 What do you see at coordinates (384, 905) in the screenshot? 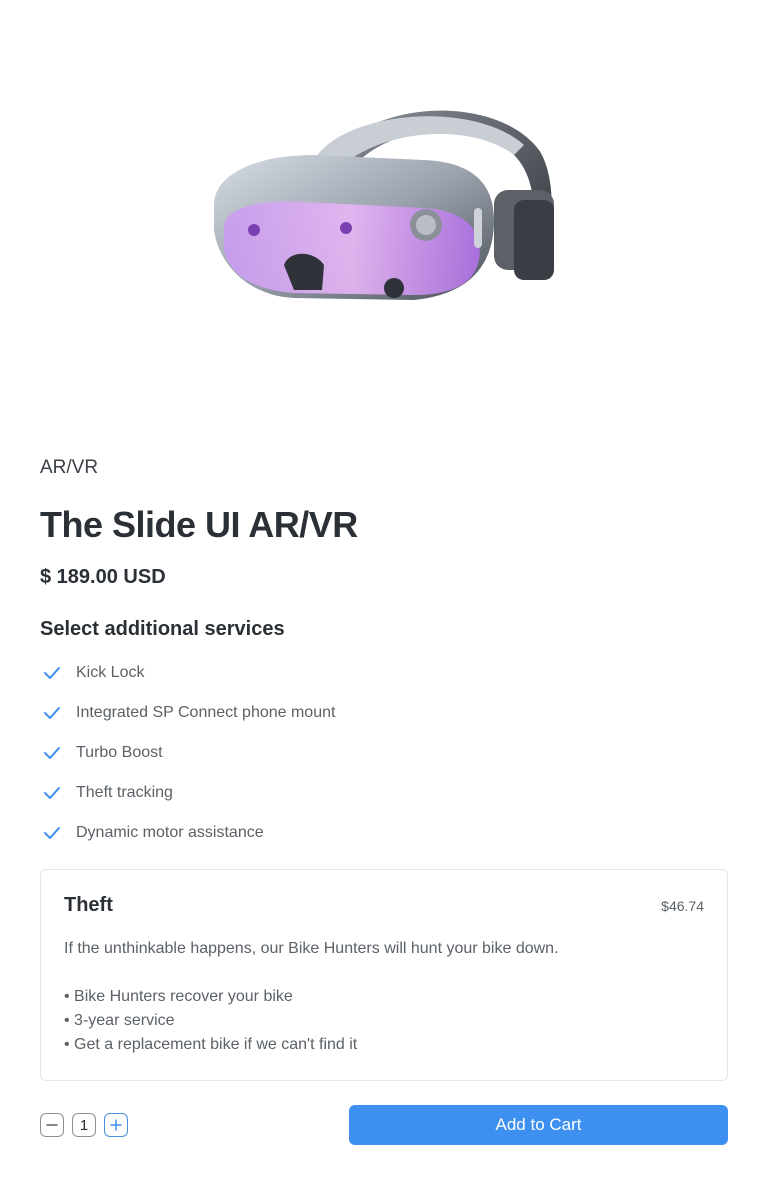
I see `card-header: Theft $46.74` at bounding box center [384, 905].